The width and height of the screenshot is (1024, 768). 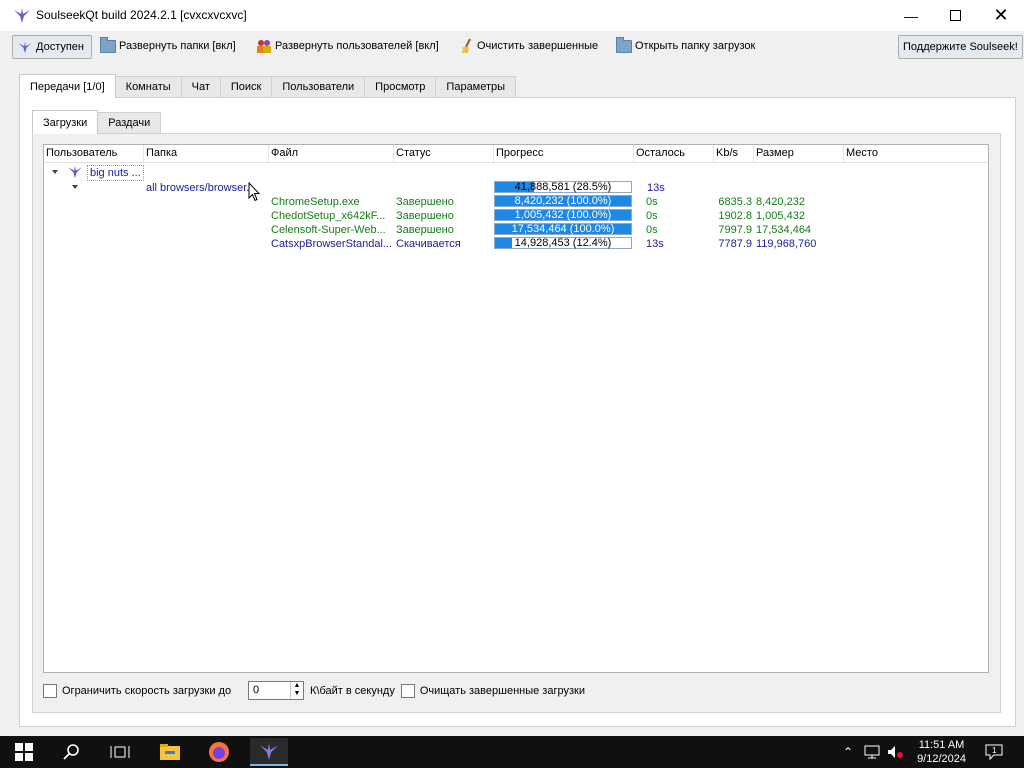 What do you see at coordinates (941, 745) in the screenshot?
I see `clock-time: 11:51 AM` at bounding box center [941, 745].